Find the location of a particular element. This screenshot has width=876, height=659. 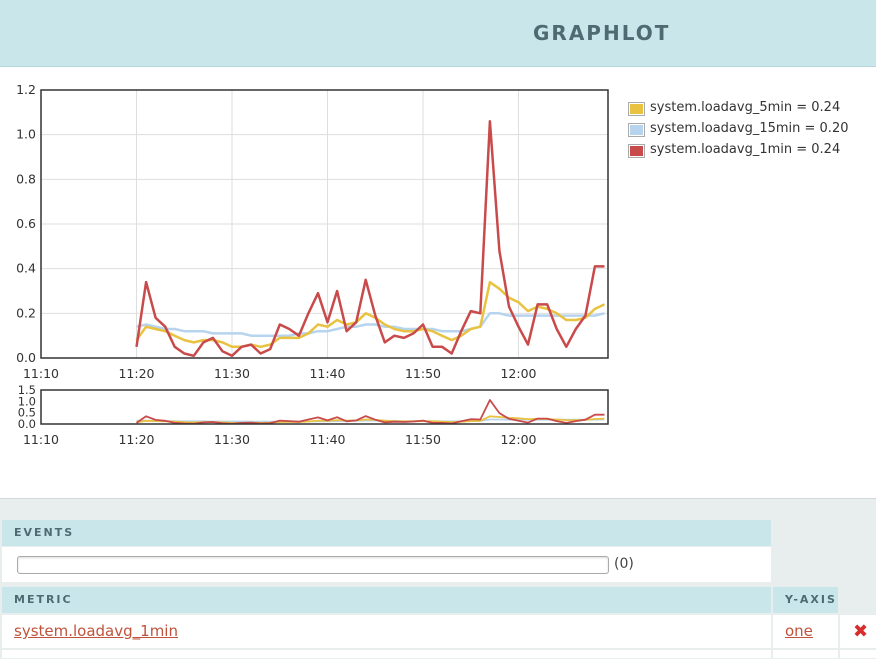

events-count: (0) is located at coordinates (624, 564).